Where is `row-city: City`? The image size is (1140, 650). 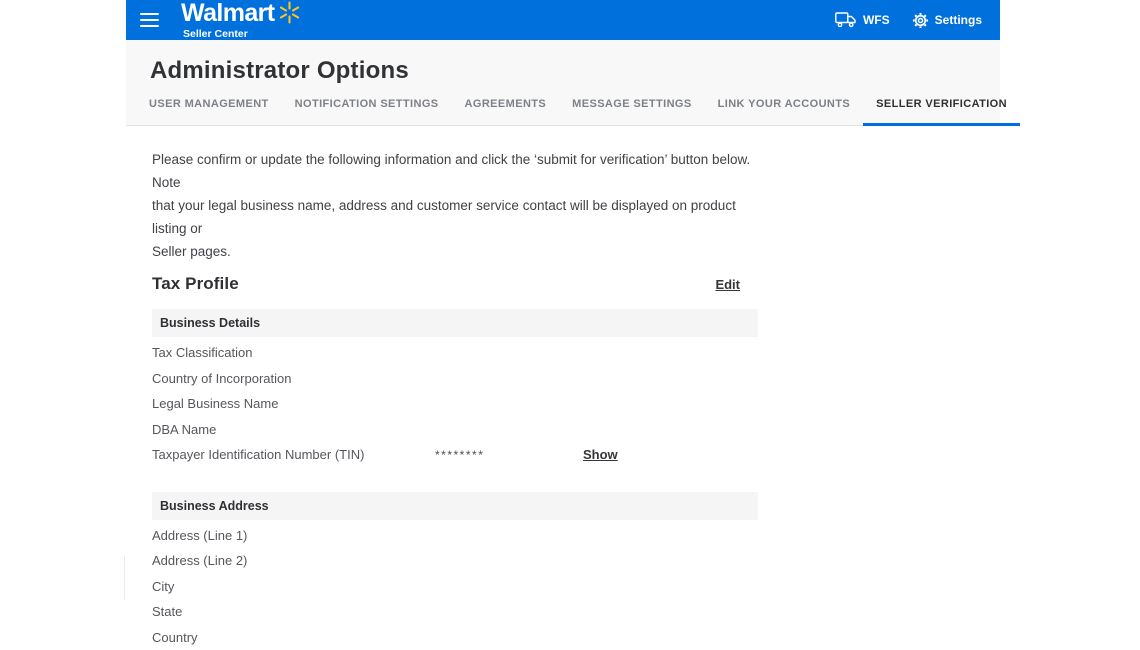
row-city: City is located at coordinates (455, 587).